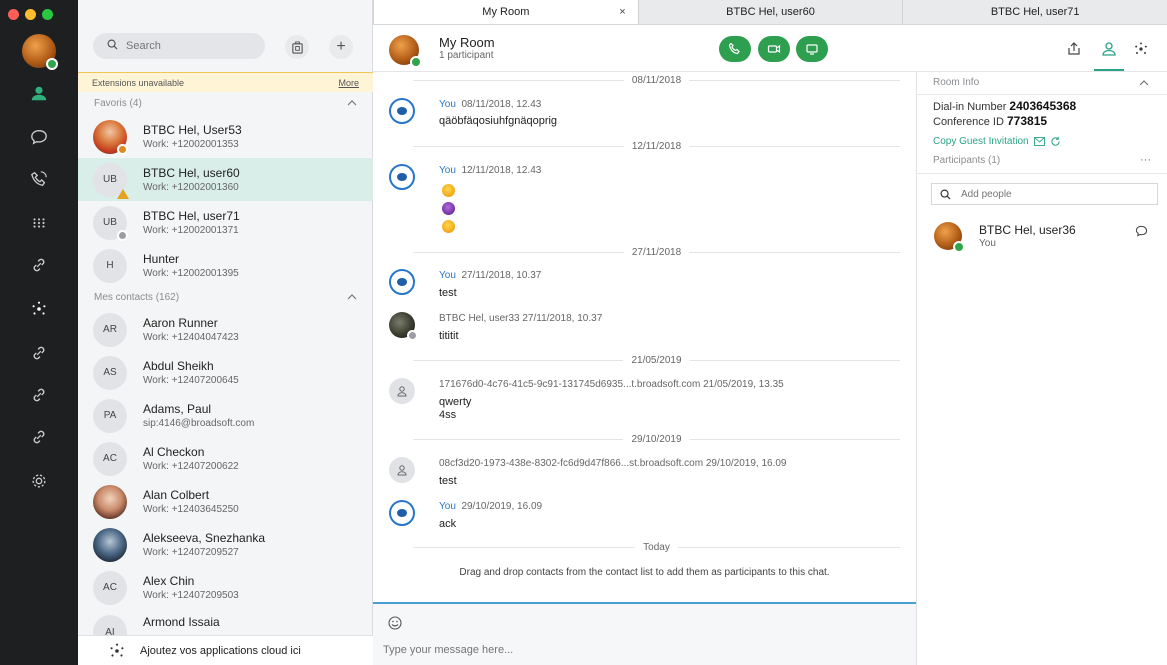  Describe the element at coordinates (656, 439) in the screenshot. I see `date-separator: 29/10/2019` at that location.